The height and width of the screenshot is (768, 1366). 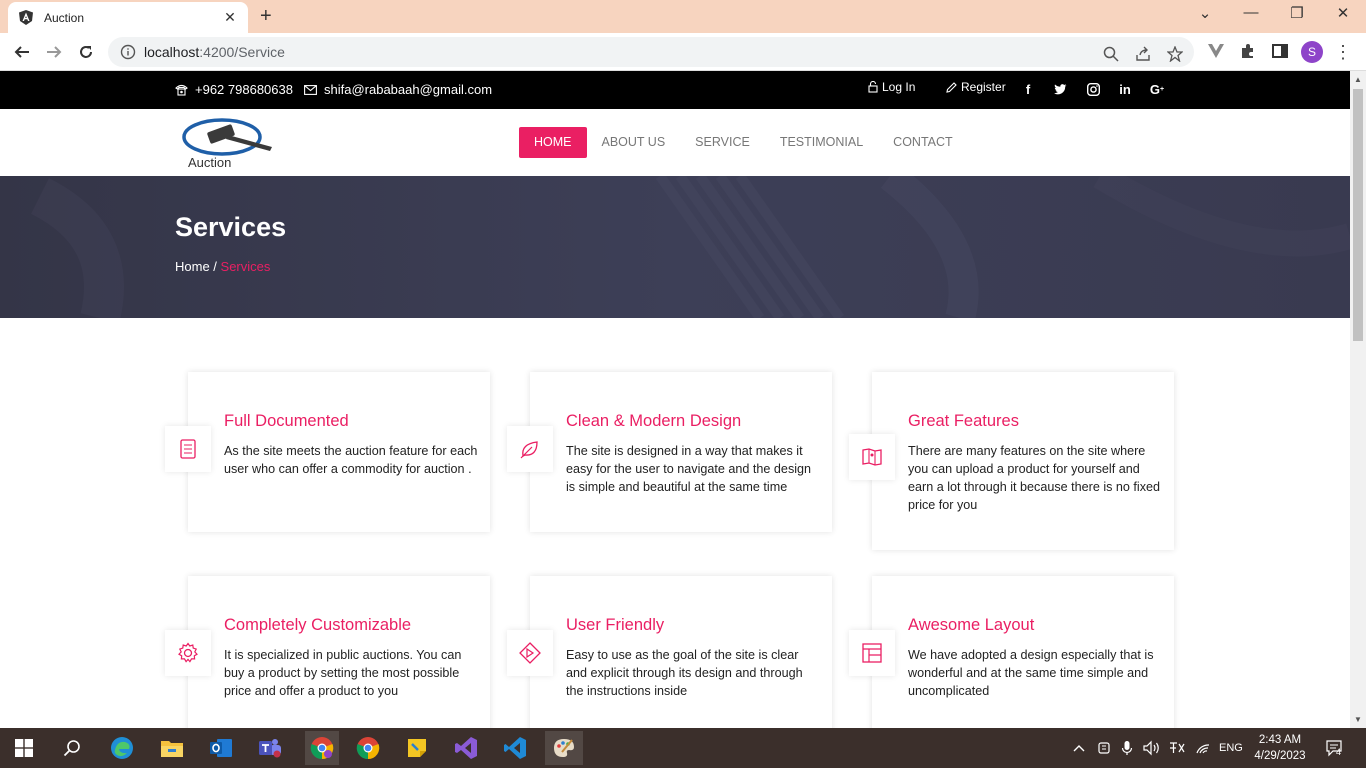 I want to click on document-icon, so click(x=188, y=449).